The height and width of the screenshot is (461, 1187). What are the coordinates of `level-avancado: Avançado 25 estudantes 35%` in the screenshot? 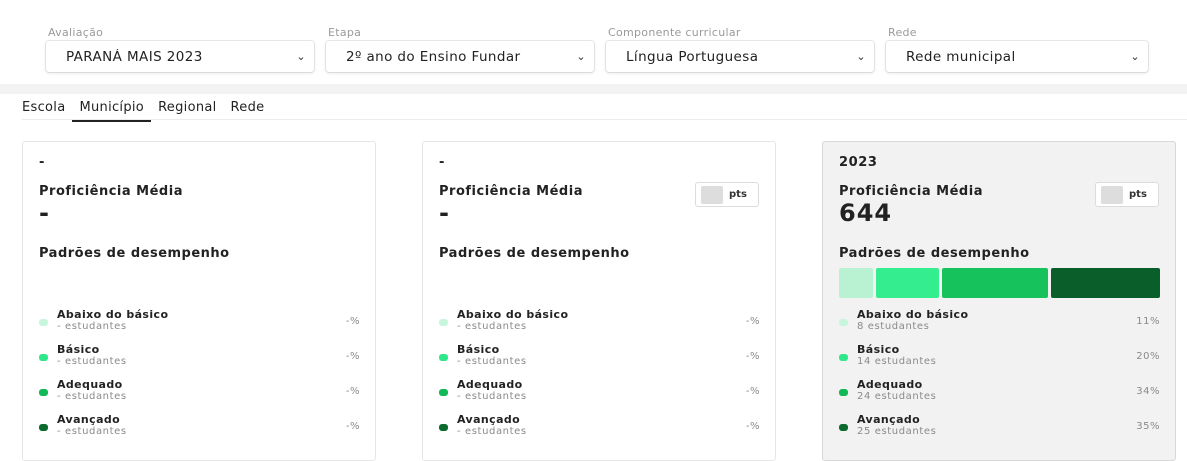 It's located at (999, 430).